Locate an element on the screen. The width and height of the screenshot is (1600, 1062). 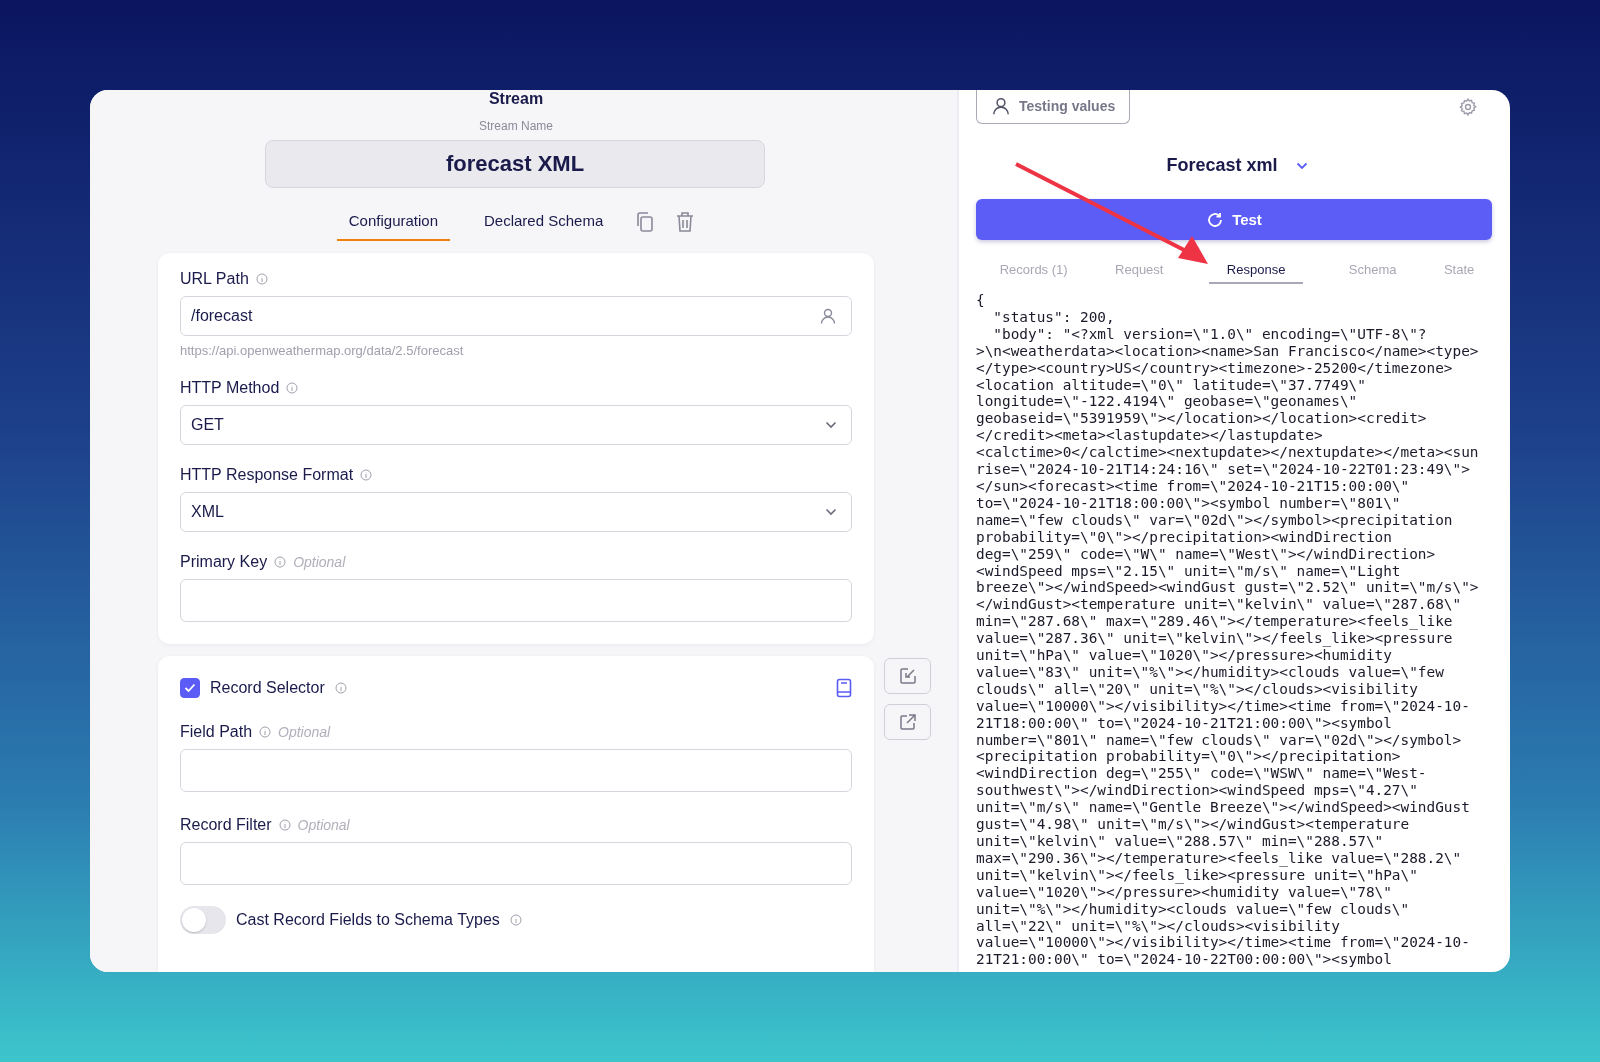
tab: Configuration is located at coordinates (393, 221).